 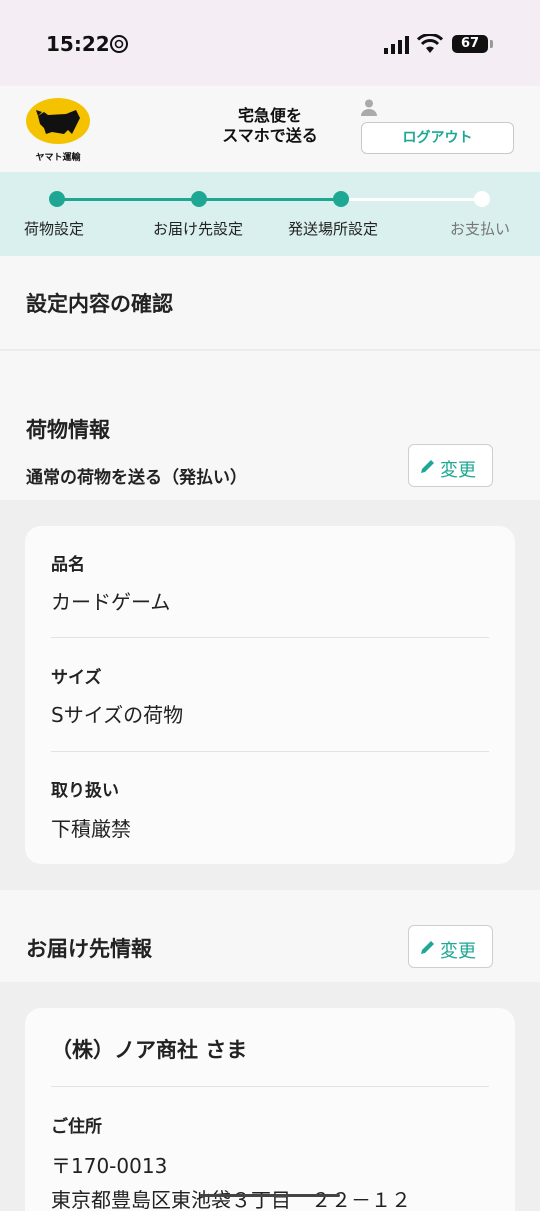 What do you see at coordinates (111, 602) in the screenshot?
I see `field-value-item-name: カードゲーム` at bounding box center [111, 602].